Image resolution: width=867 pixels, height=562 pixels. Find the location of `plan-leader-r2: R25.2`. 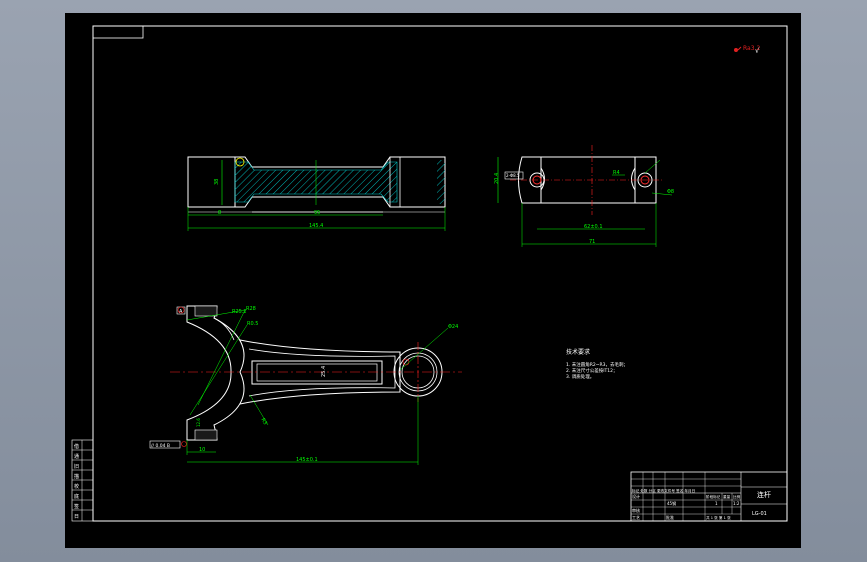

plan-leader-r2: R25.2 is located at coordinates (239, 312).